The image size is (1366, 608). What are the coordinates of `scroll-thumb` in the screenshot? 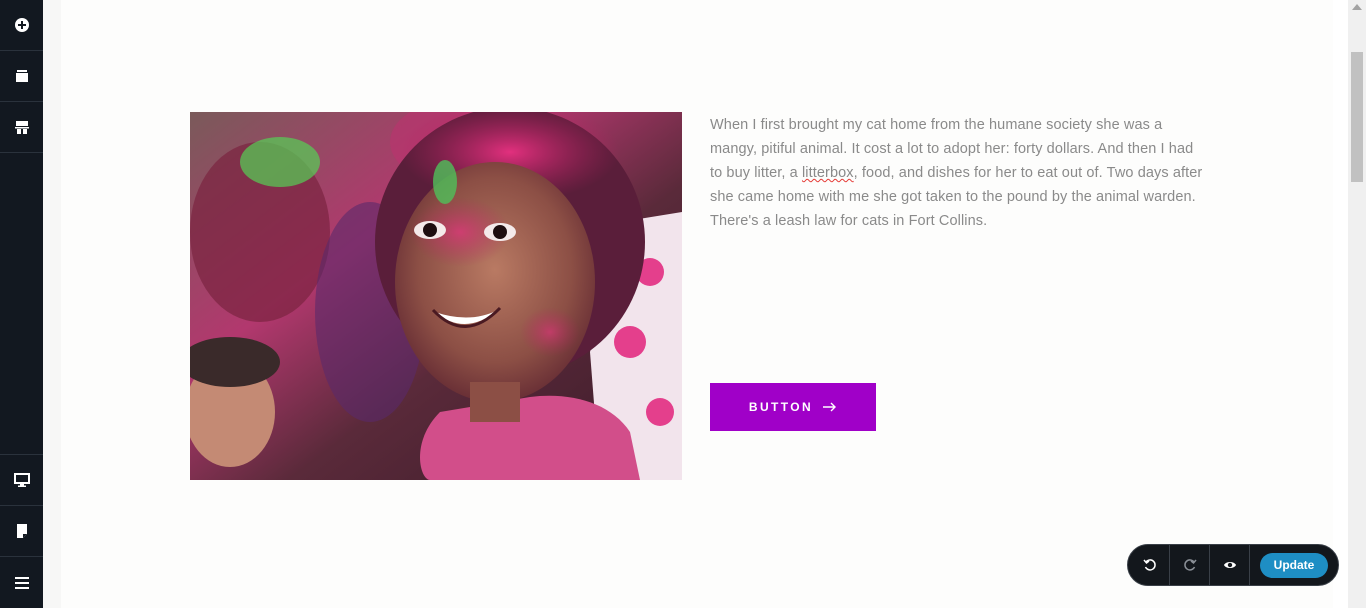 It's located at (1357, 117).